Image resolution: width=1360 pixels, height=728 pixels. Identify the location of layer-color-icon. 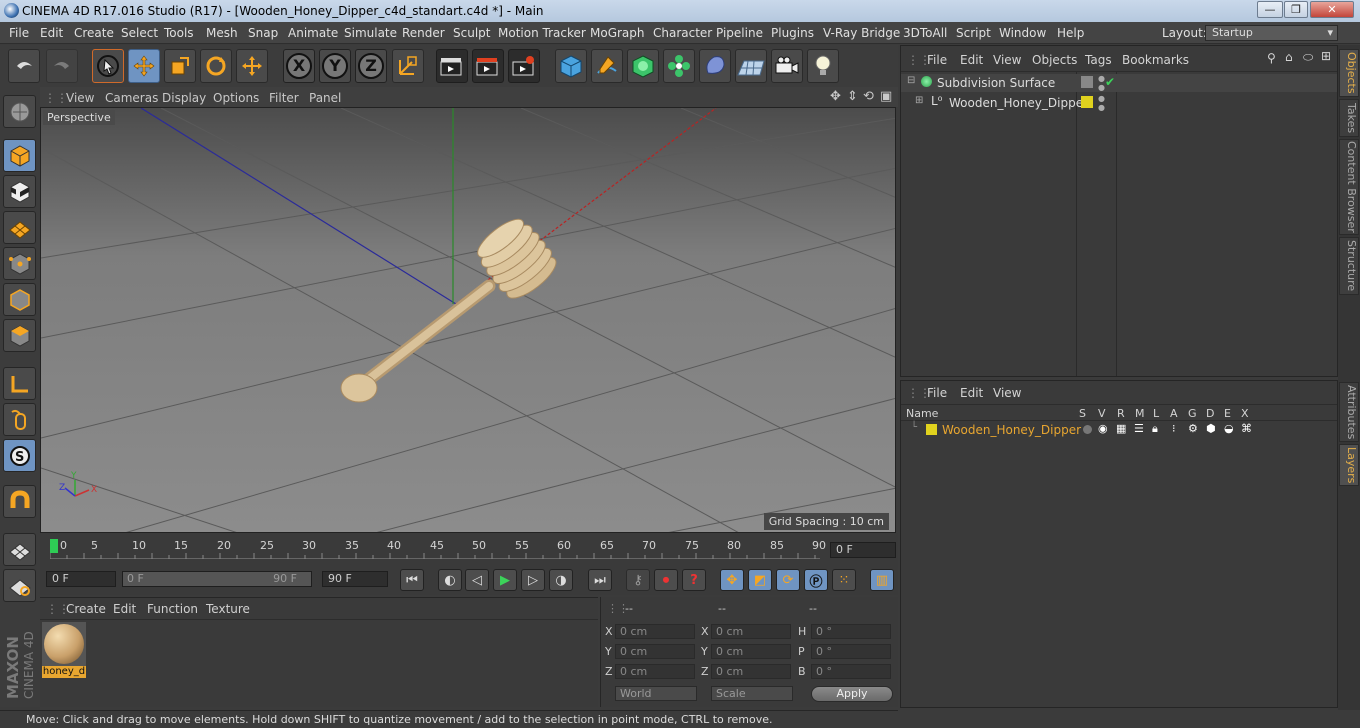
(1087, 82).